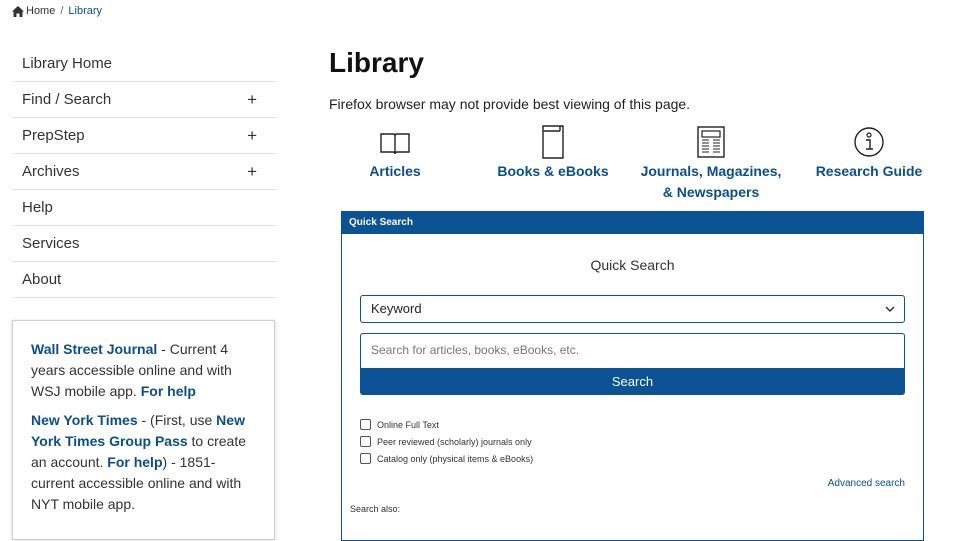 The image size is (965, 541). Describe the element at coordinates (144, 208) in the screenshot. I see `sidebar-item-help: Help` at that location.